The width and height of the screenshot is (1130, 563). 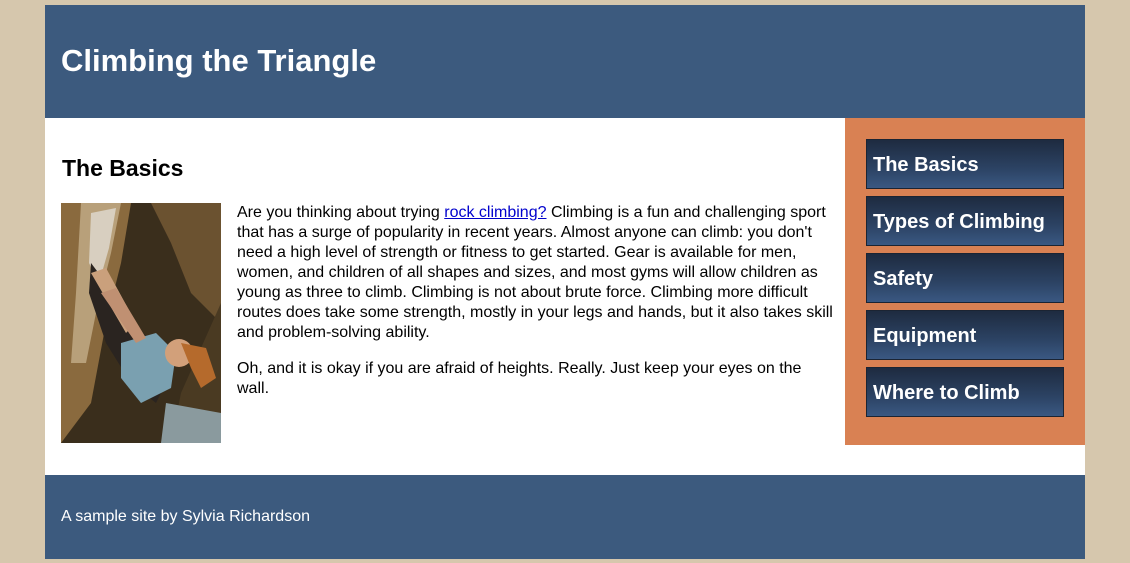 What do you see at coordinates (495, 212) in the screenshot?
I see `rock-climbing-link: rock climbing?` at bounding box center [495, 212].